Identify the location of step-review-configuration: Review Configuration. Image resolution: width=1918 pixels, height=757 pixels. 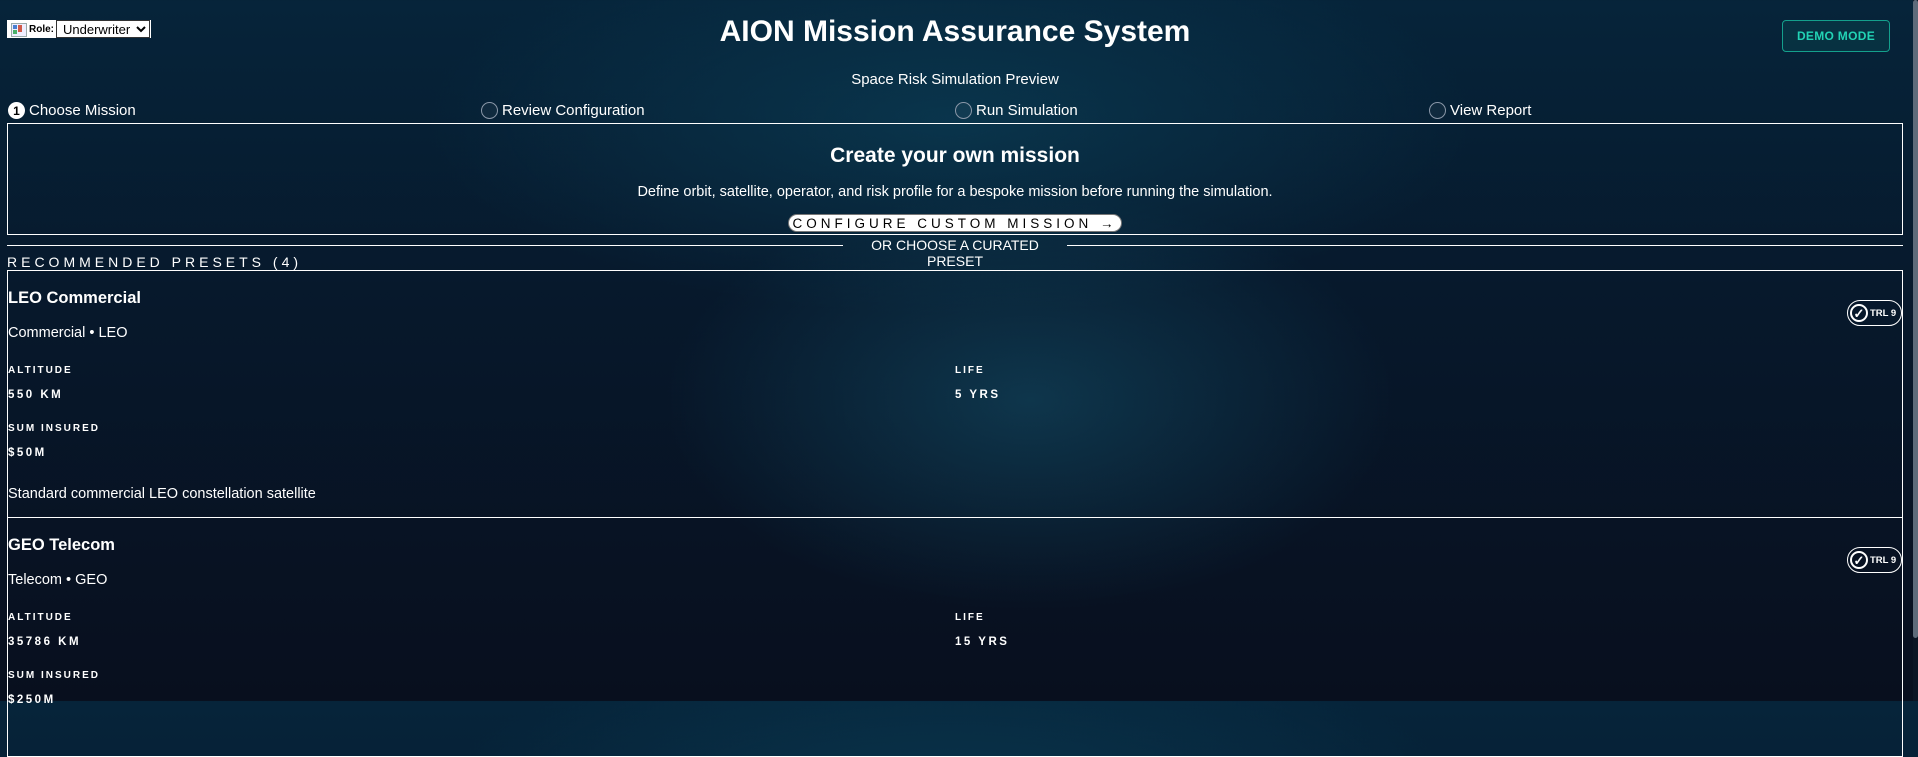
(563, 110).